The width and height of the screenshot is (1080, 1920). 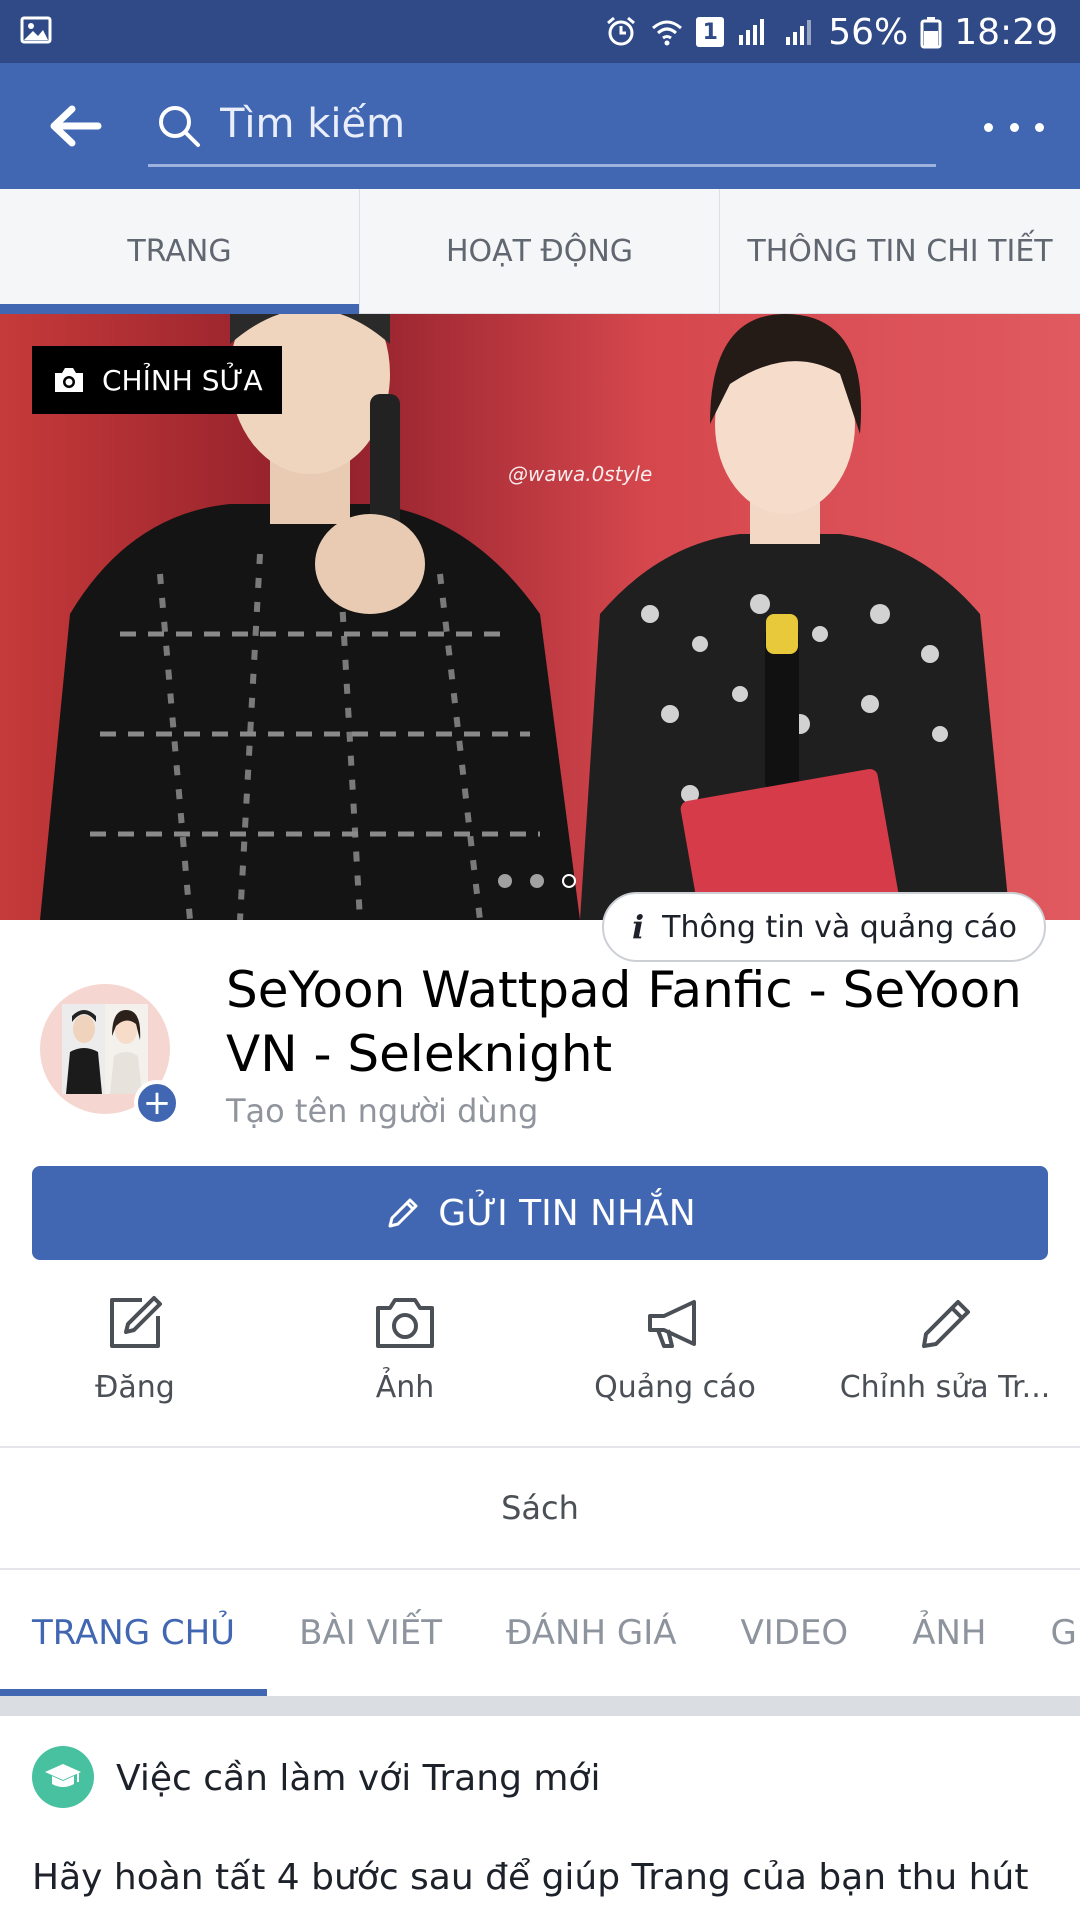 What do you see at coordinates (370, 1633) in the screenshot?
I see `tab-posts: BÀI VIẾT` at bounding box center [370, 1633].